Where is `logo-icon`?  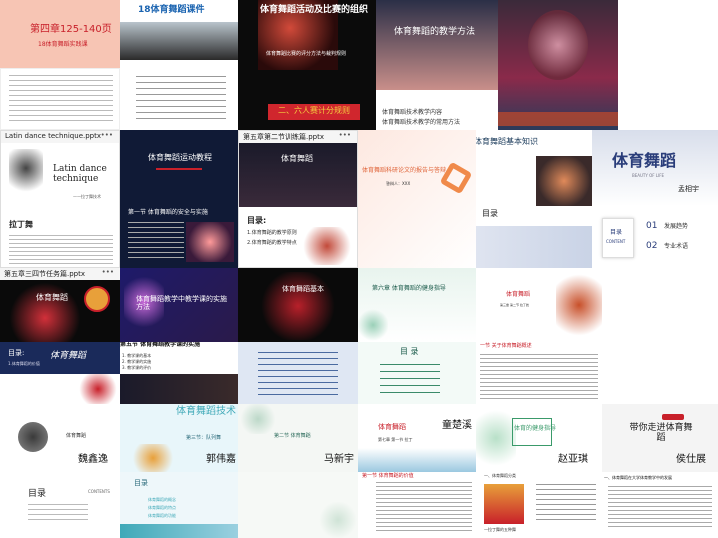 logo-icon is located at coordinates (97, 299).